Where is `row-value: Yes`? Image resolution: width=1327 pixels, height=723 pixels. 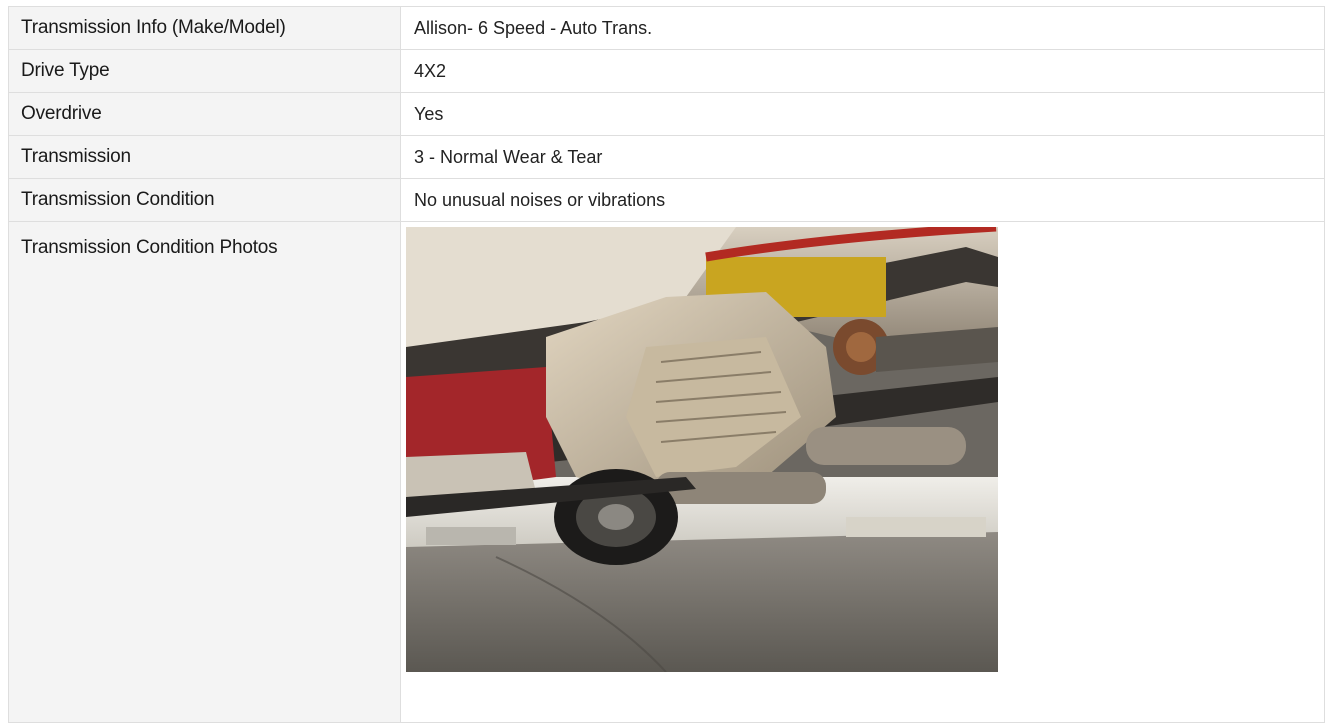 row-value: Yes is located at coordinates (863, 114).